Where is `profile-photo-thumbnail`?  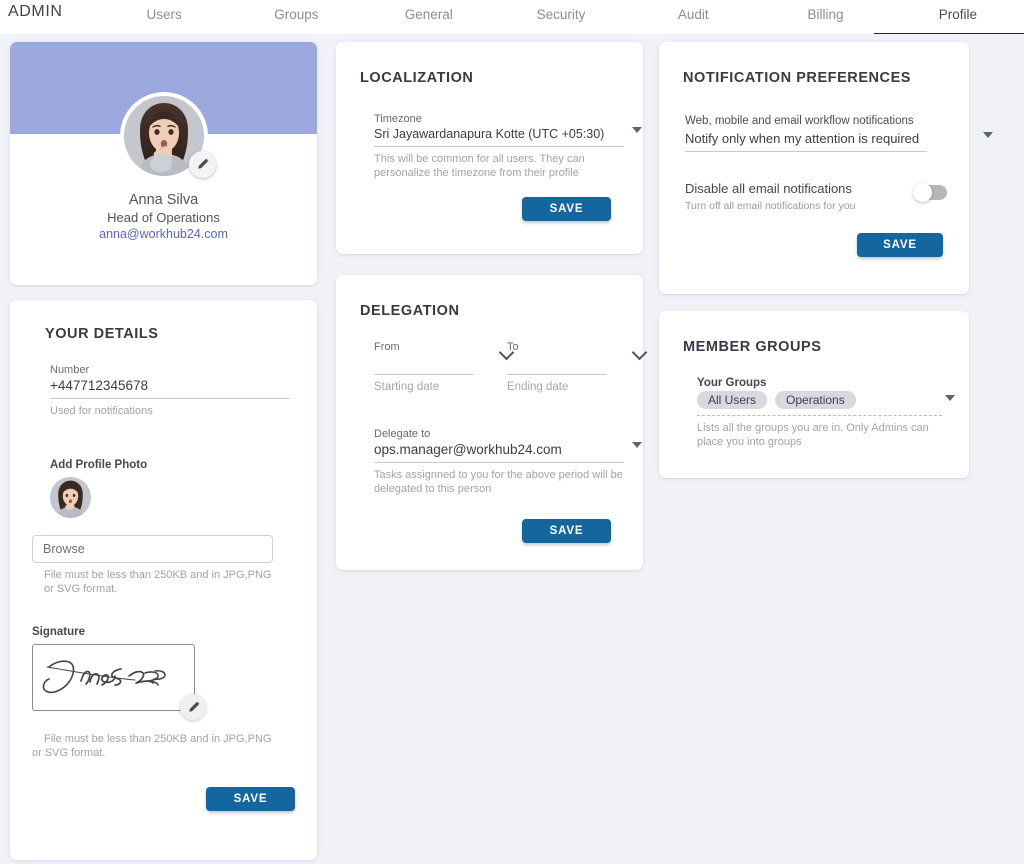
profile-photo-thumbnail is located at coordinates (70, 497).